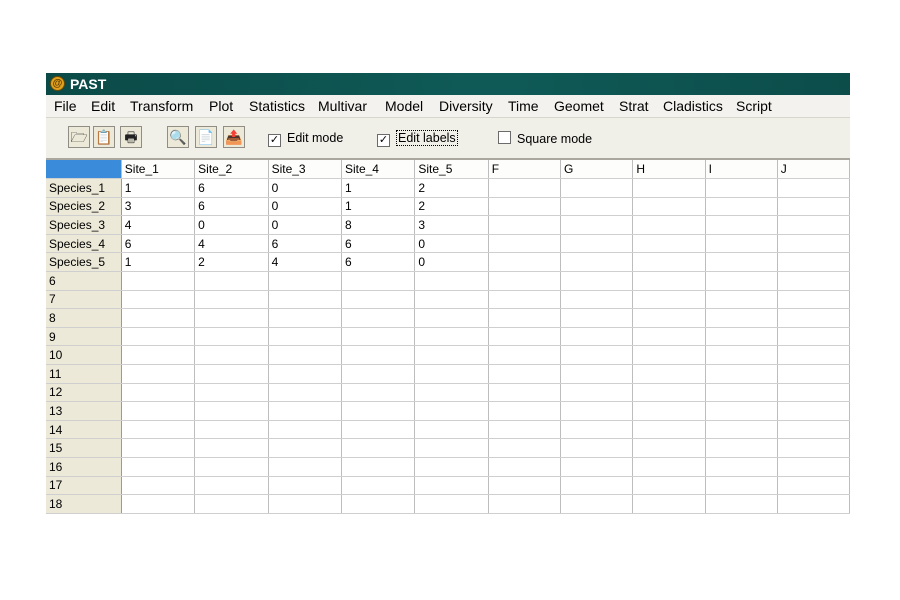 This screenshot has height=600, width=900. Describe the element at coordinates (84, 300) in the screenshot. I see `row-header: 7` at that location.